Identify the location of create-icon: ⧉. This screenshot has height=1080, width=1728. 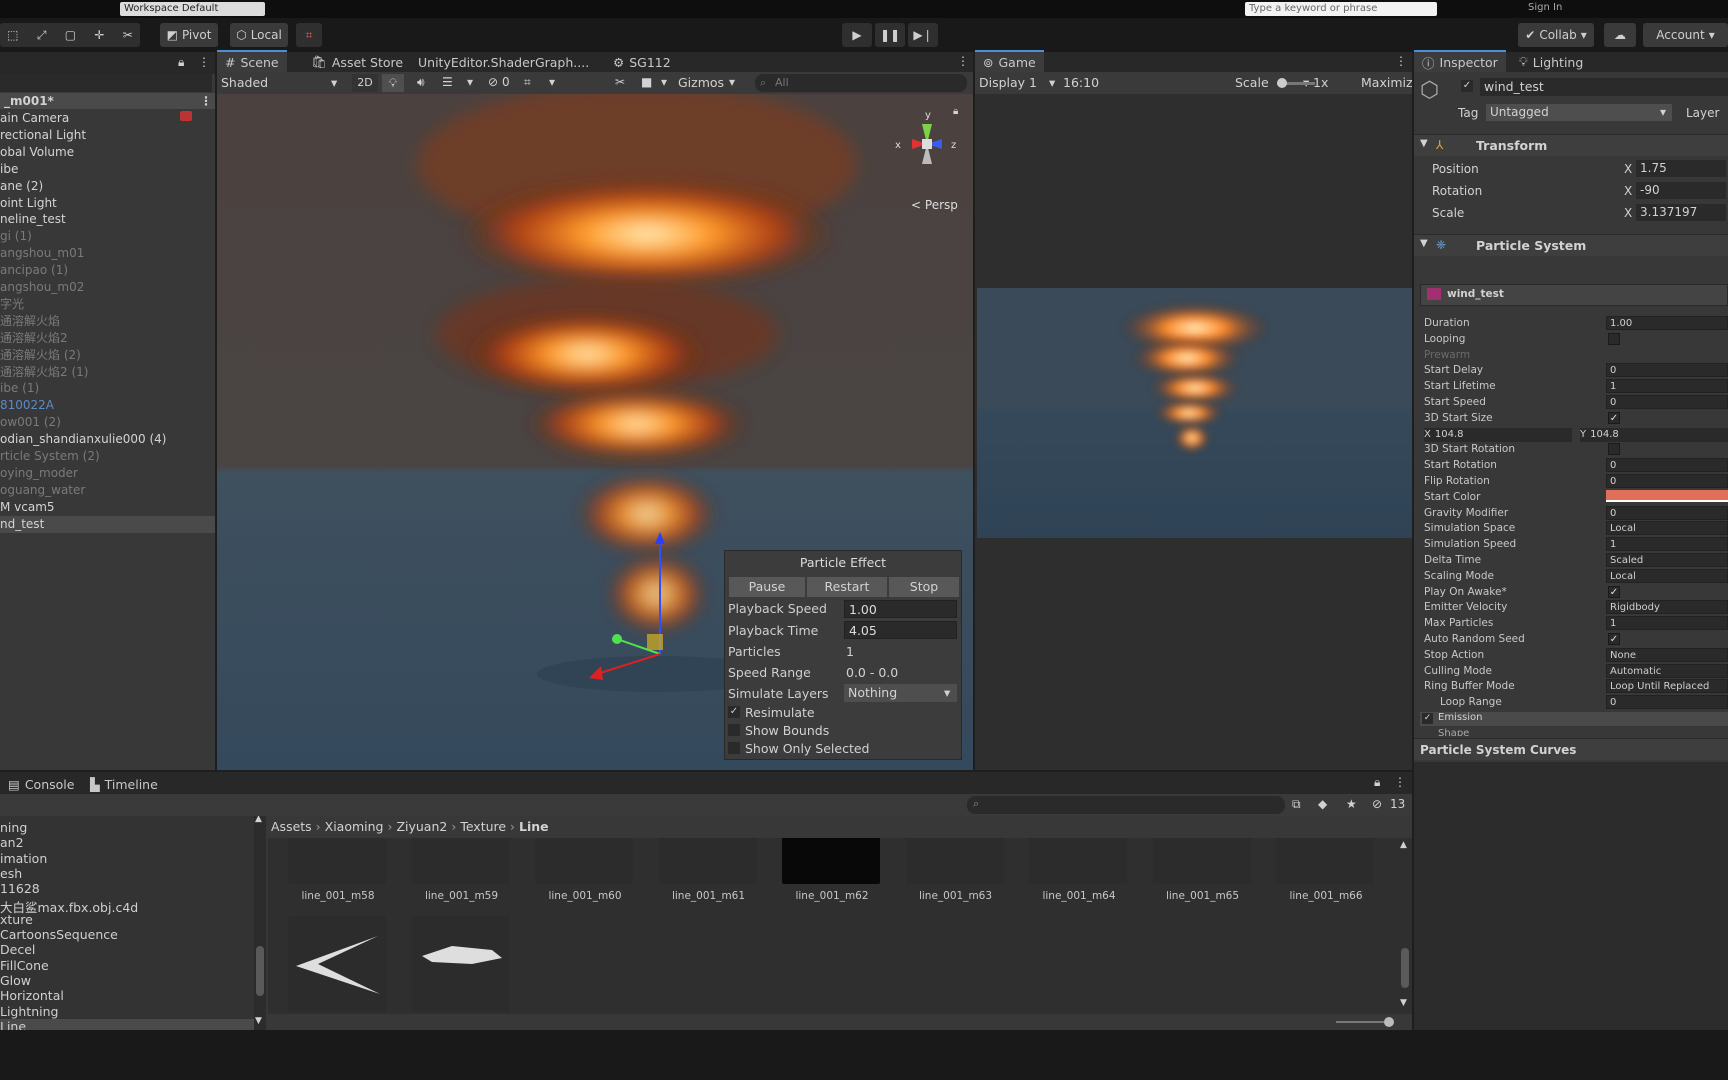
(1296, 804).